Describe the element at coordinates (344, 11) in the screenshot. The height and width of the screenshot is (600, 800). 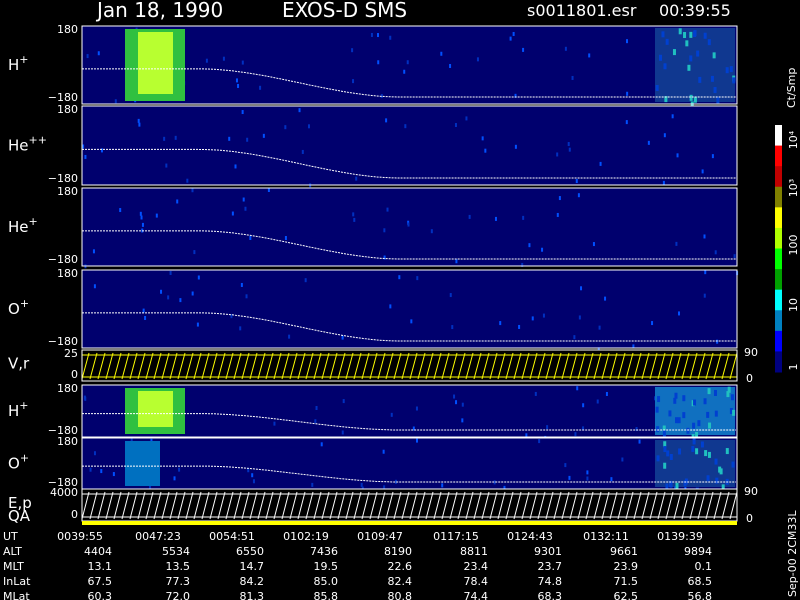
I see `header-instrument: EXOS-D SMS` at that location.